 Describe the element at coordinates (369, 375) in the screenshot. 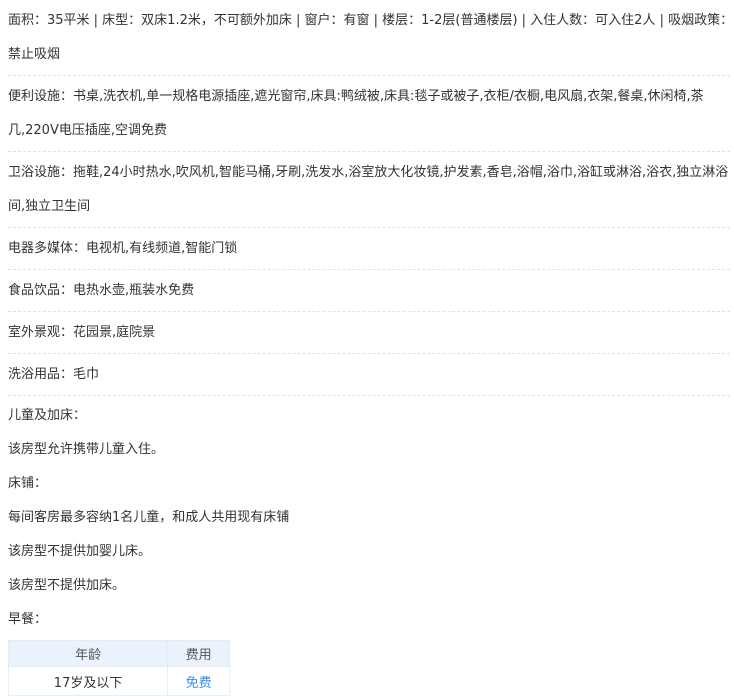

I see `toiletries: 洗浴用品：毛巾` at that location.